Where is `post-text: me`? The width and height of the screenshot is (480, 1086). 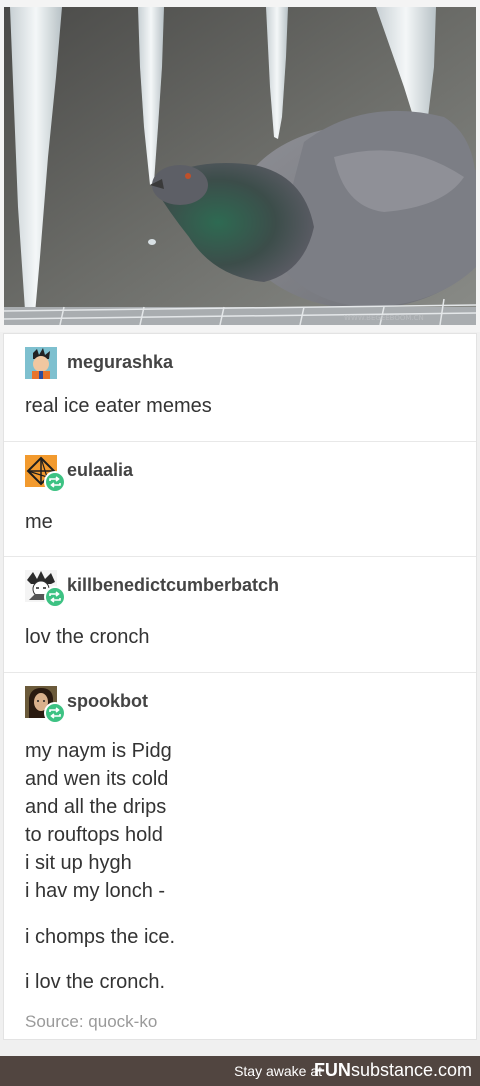 post-text: me is located at coordinates (39, 522).